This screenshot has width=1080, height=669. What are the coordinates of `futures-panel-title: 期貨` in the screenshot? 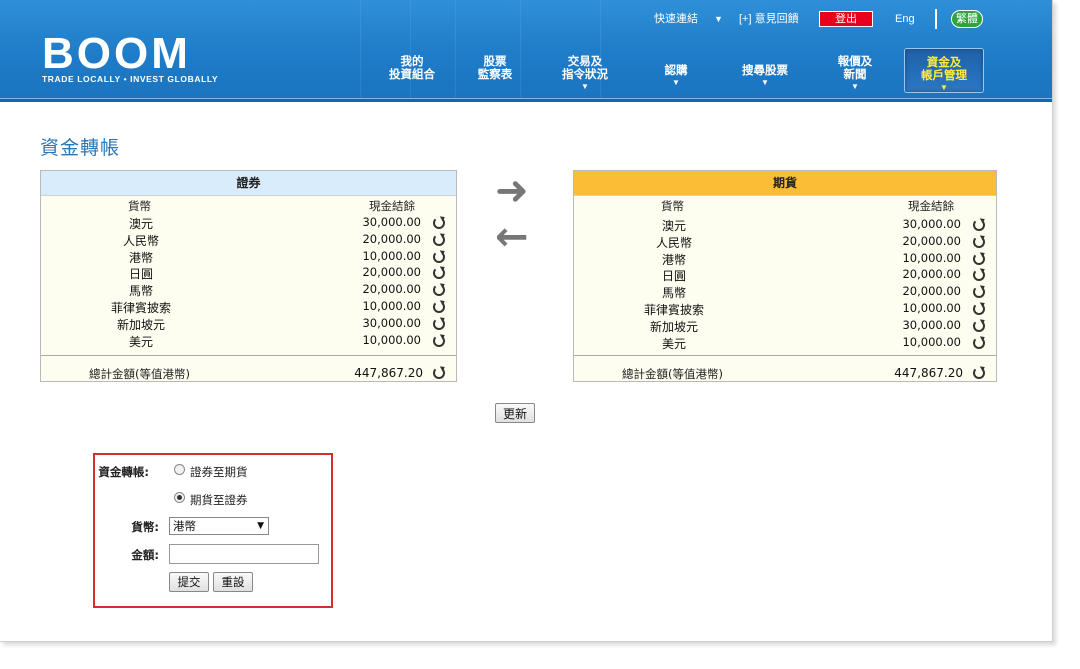 It's located at (785, 183).